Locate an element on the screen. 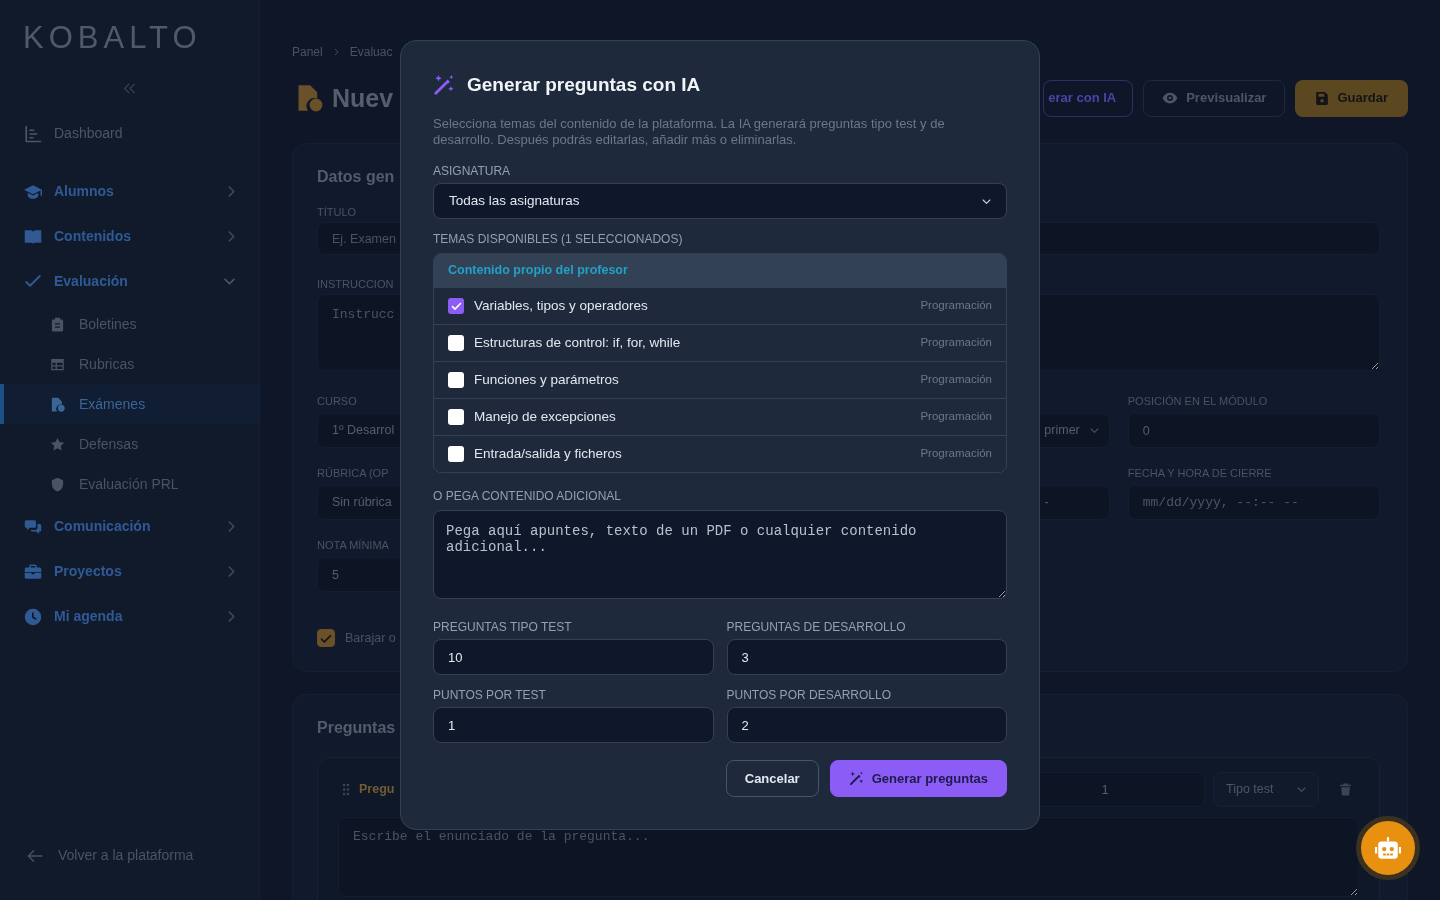 Image resolution: width=1440 pixels, height=900 pixels. field-label: INSTRUCCION is located at coordinates (355, 284).